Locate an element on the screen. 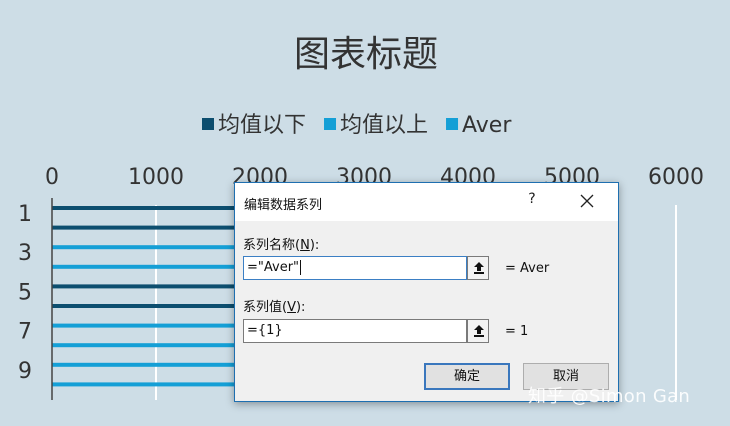 The image size is (730, 426). y-axis-tick-labels: 1 3 5 7 9 is located at coordinates (25, 293).